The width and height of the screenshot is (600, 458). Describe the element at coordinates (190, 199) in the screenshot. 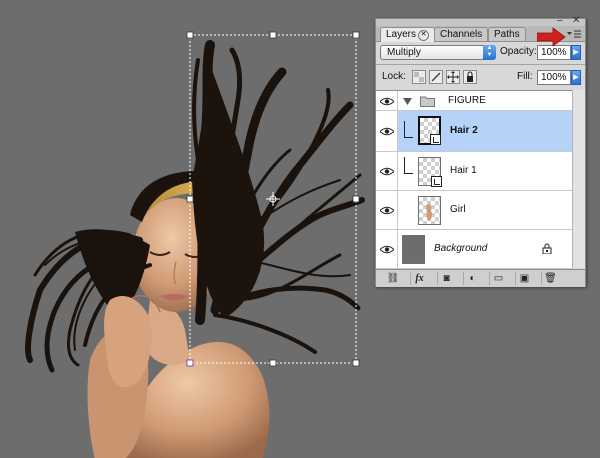

I see `transform-handle-left` at that location.